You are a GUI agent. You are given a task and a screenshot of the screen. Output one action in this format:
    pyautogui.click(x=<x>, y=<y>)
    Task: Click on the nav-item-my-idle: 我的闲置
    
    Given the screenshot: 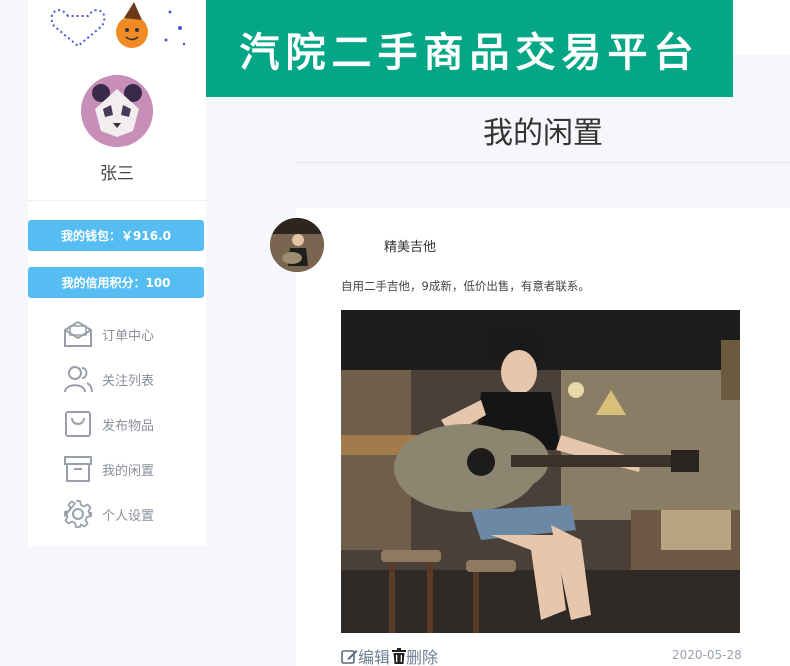 What is the action you would take?
    pyautogui.click(x=132, y=469)
    